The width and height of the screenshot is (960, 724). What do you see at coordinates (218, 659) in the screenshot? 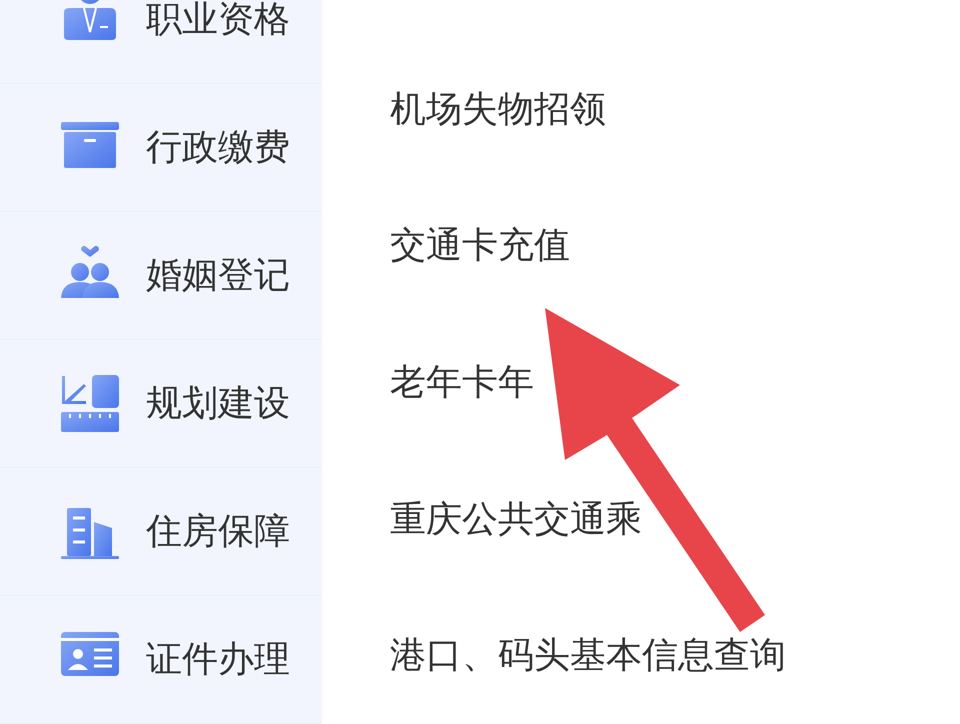
I see `menu-label: 证件办理` at bounding box center [218, 659].